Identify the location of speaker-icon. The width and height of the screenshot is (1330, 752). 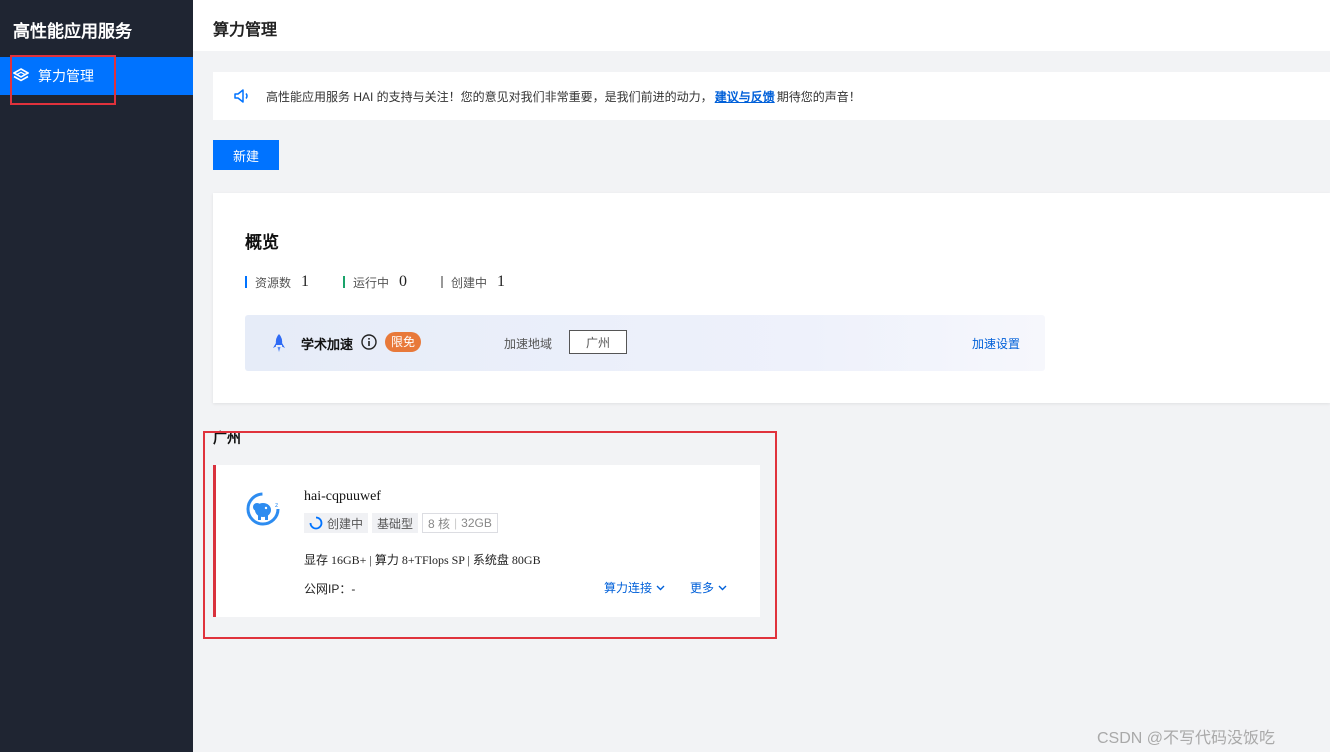
(241, 96).